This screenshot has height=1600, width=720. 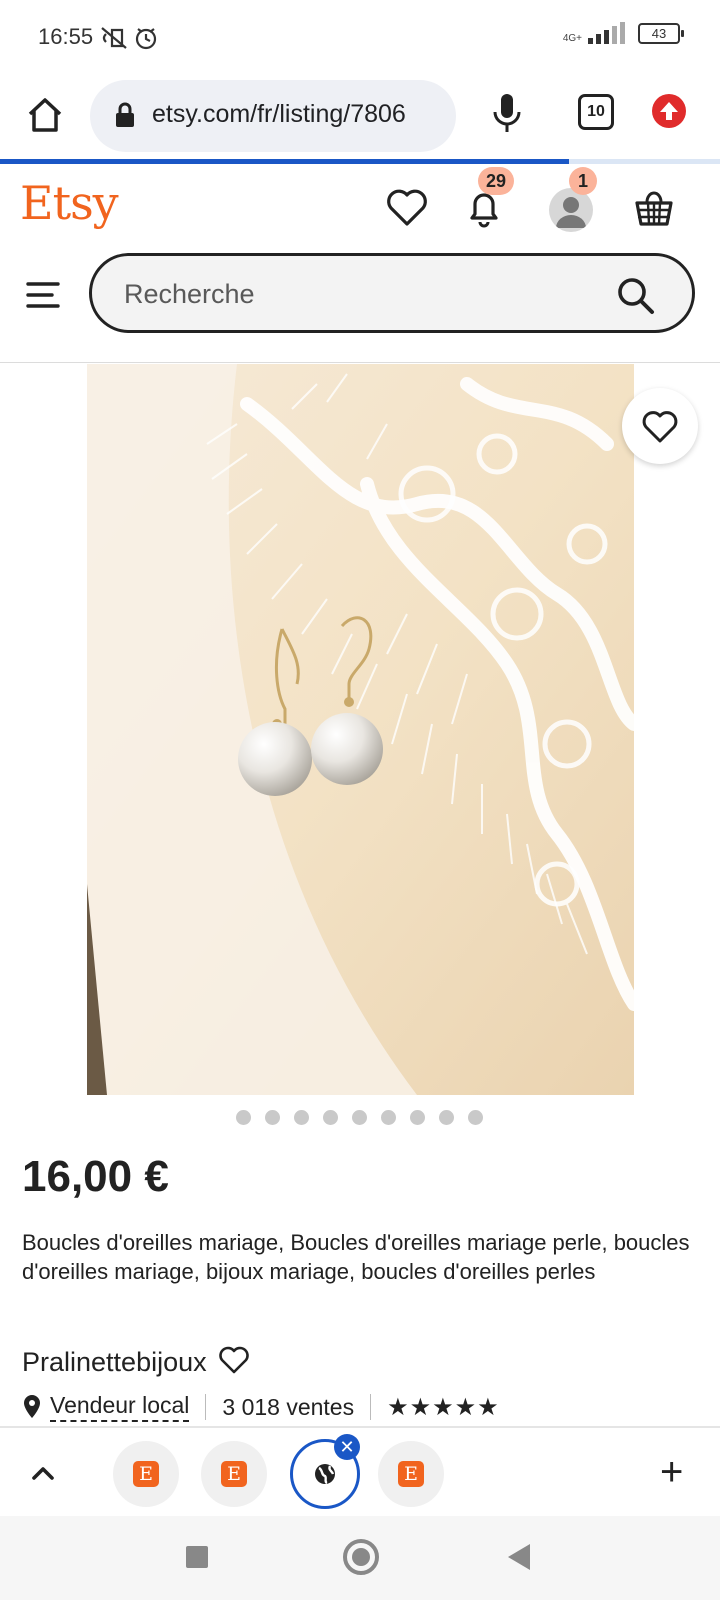 I want to click on user-icon, so click(x=571, y=212).